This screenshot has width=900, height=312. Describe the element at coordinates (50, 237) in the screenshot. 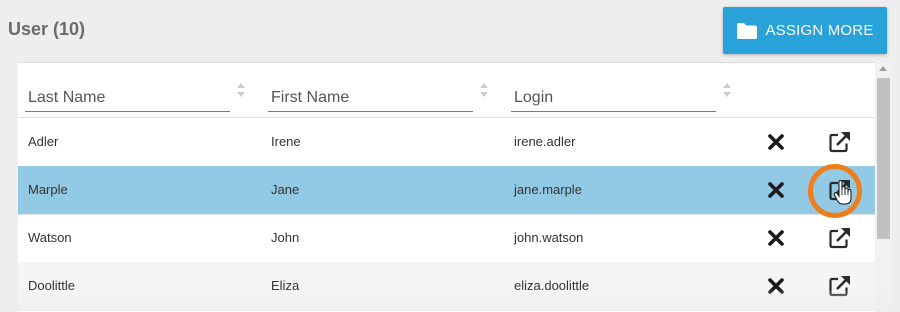

I see `cell-last-name: Watson` at that location.